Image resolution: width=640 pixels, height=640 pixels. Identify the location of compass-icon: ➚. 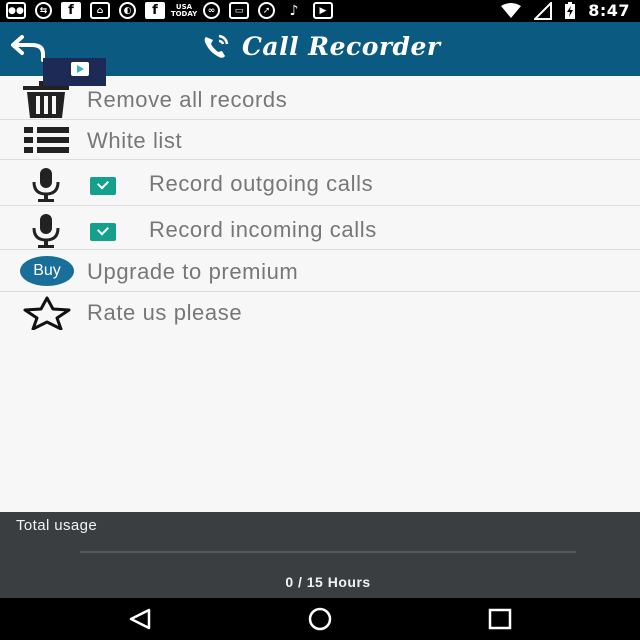
(266, 10).